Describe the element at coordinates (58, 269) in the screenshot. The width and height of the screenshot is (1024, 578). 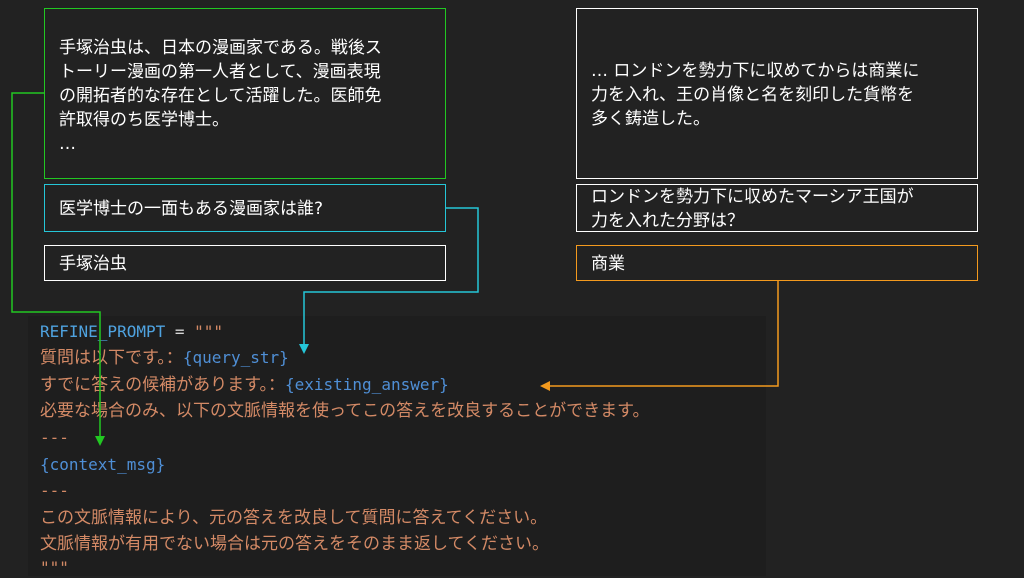
I see `context-arrow` at that location.